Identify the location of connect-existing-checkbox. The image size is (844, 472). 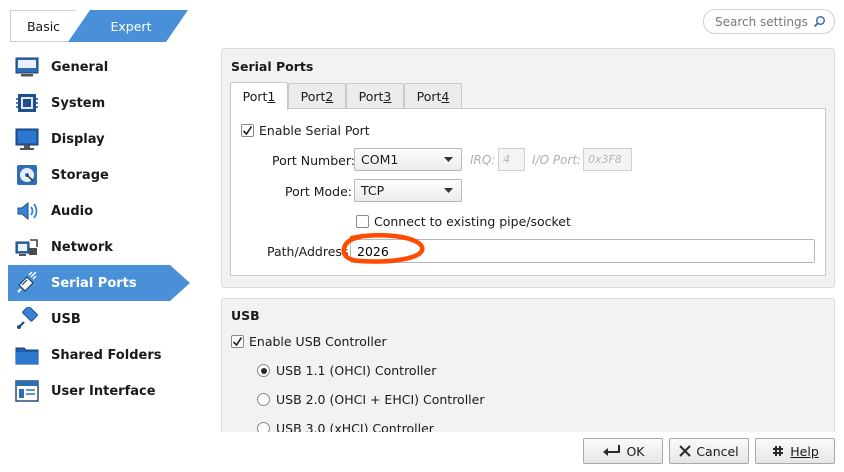
(362, 221).